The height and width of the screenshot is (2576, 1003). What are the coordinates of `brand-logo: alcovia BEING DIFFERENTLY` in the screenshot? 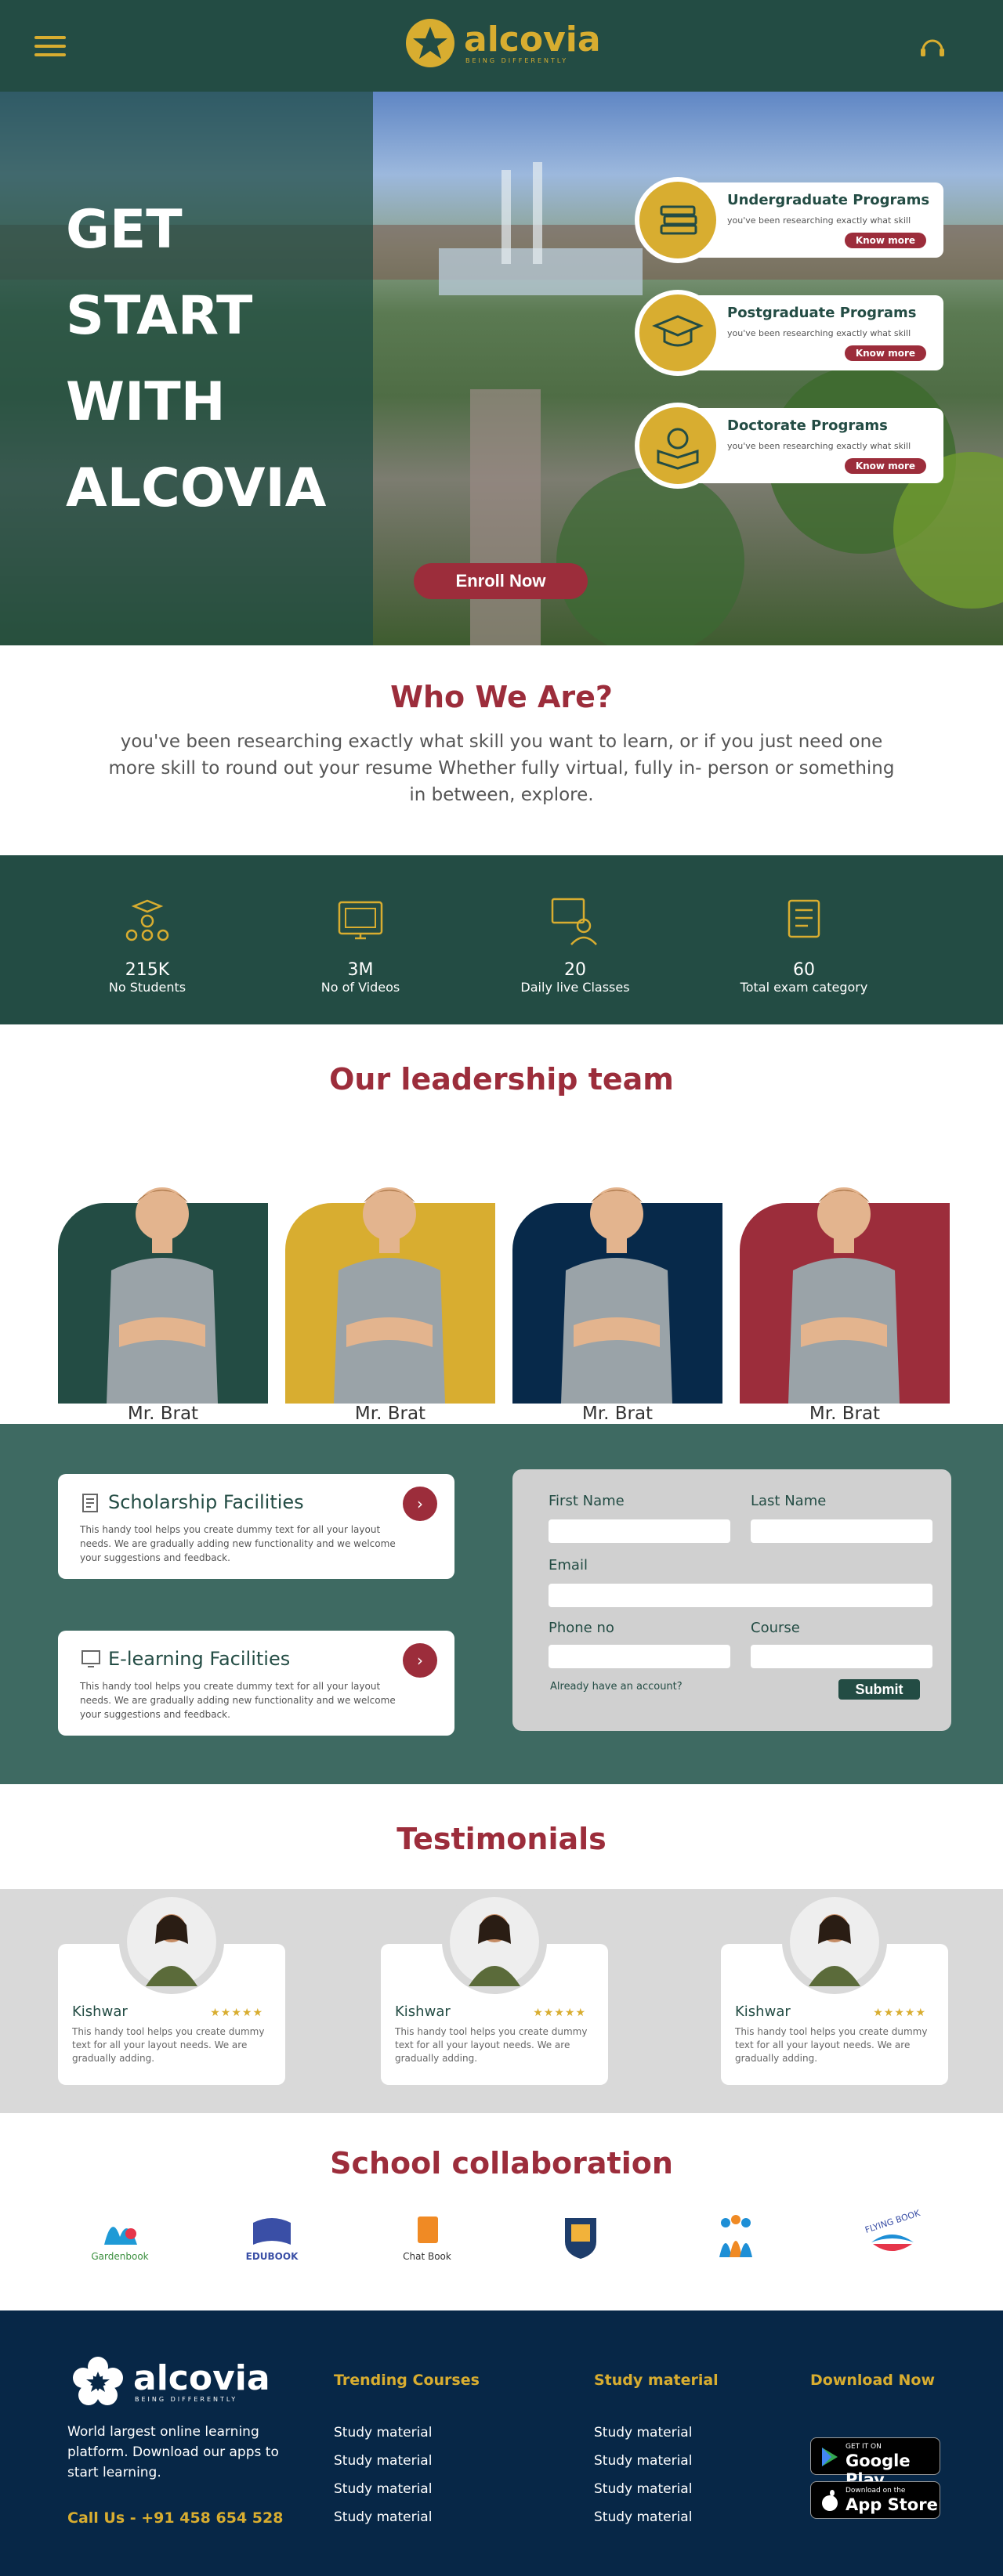 It's located at (502, 43).